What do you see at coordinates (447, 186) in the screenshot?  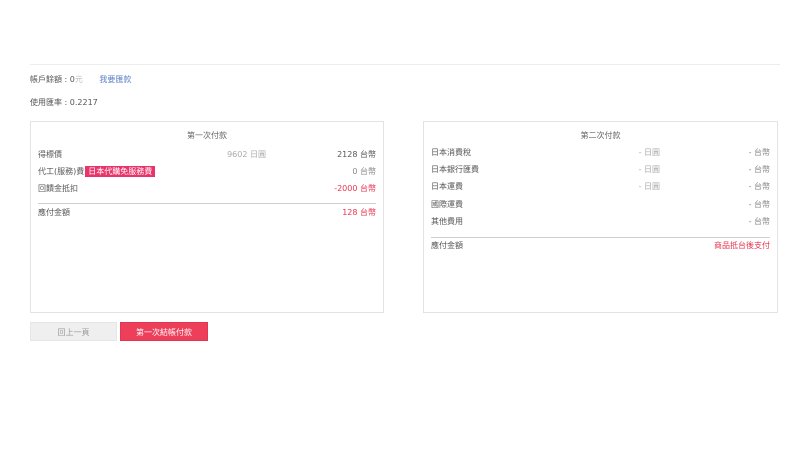 I see `row-label: 日本運費` at bounding box center [447, 186].